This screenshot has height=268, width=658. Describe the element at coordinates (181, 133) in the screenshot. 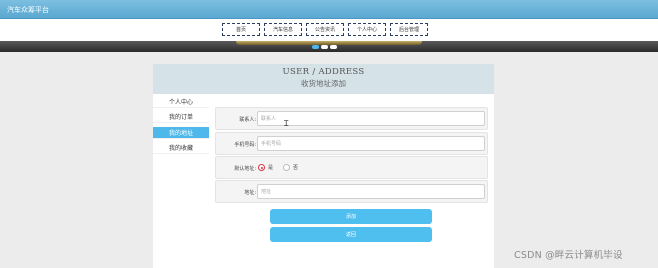

I see `sidebar-item-my-address: 我的地址` at that location.